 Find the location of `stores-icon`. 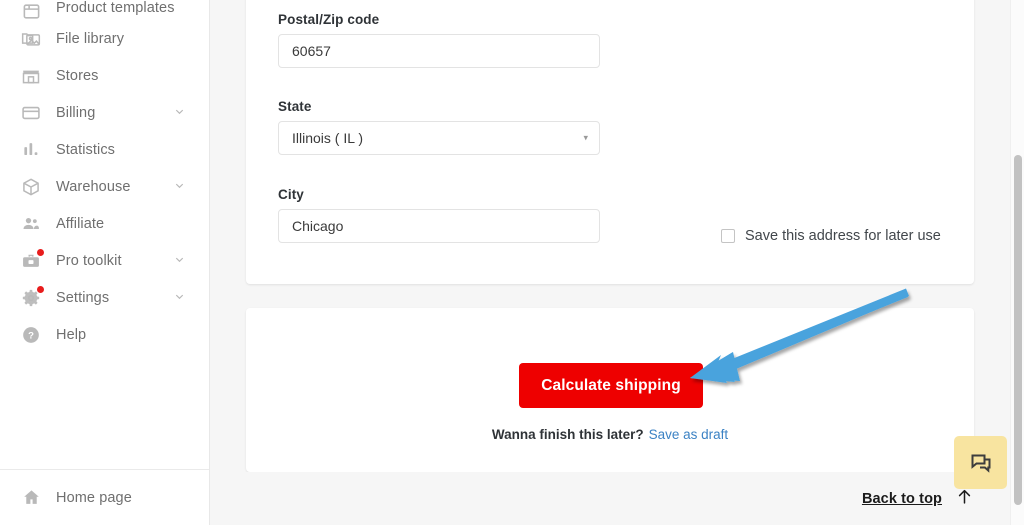

stores-icon is located at coordinates (31, 76).